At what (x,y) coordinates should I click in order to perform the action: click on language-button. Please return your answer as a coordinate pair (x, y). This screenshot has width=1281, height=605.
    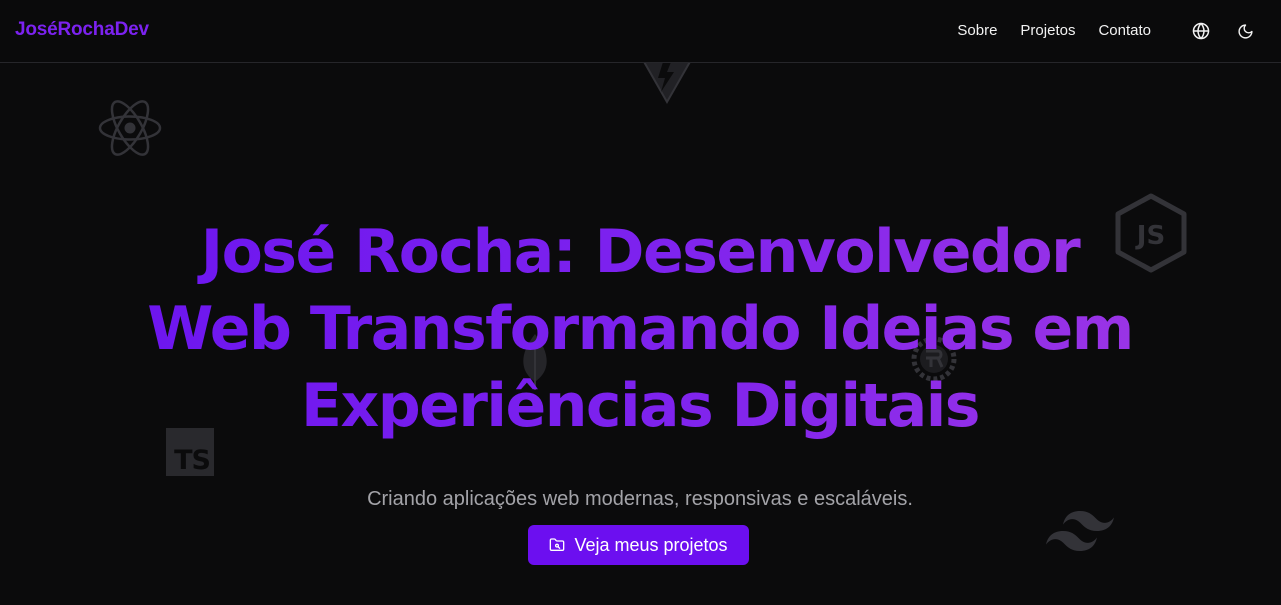
    Looking at the image, I should click on (1201, 31).